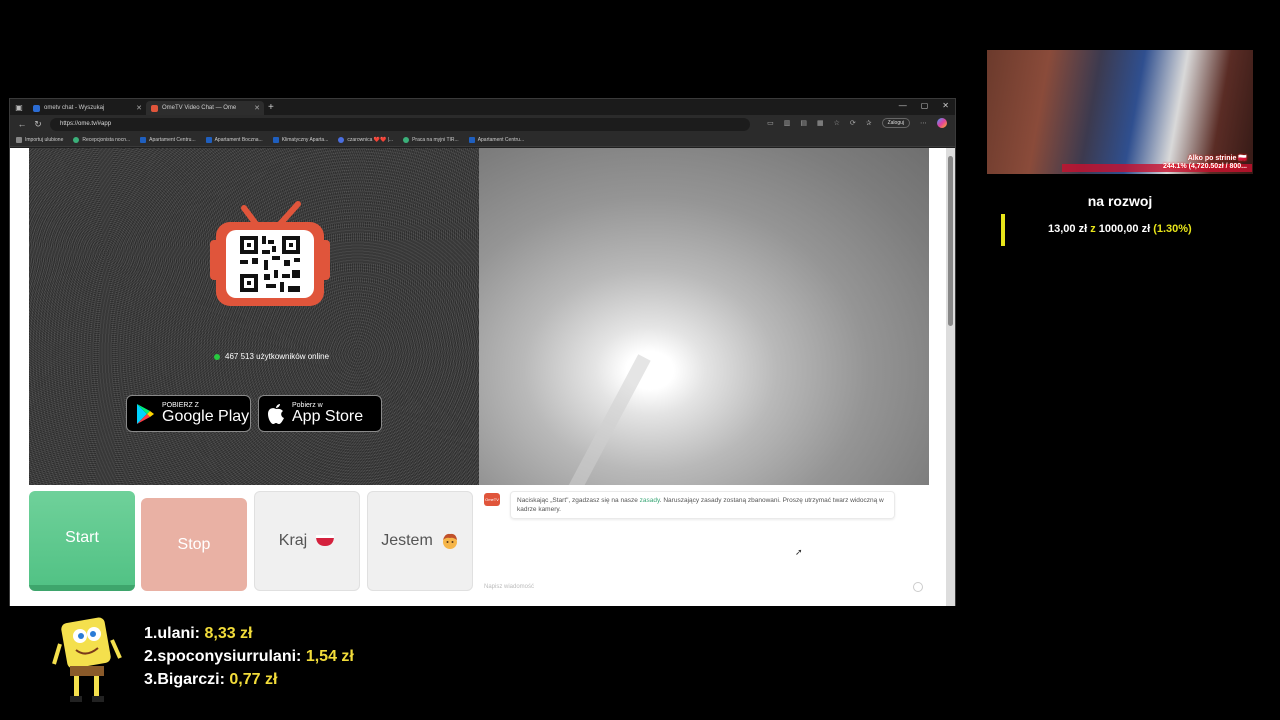 Image resolution: width=1280 pixels, height=720 pixels. What do you see at coordinates (217, 356) in the screenshot?
I see `online-dot-icon` at bounding box center [217, 356].